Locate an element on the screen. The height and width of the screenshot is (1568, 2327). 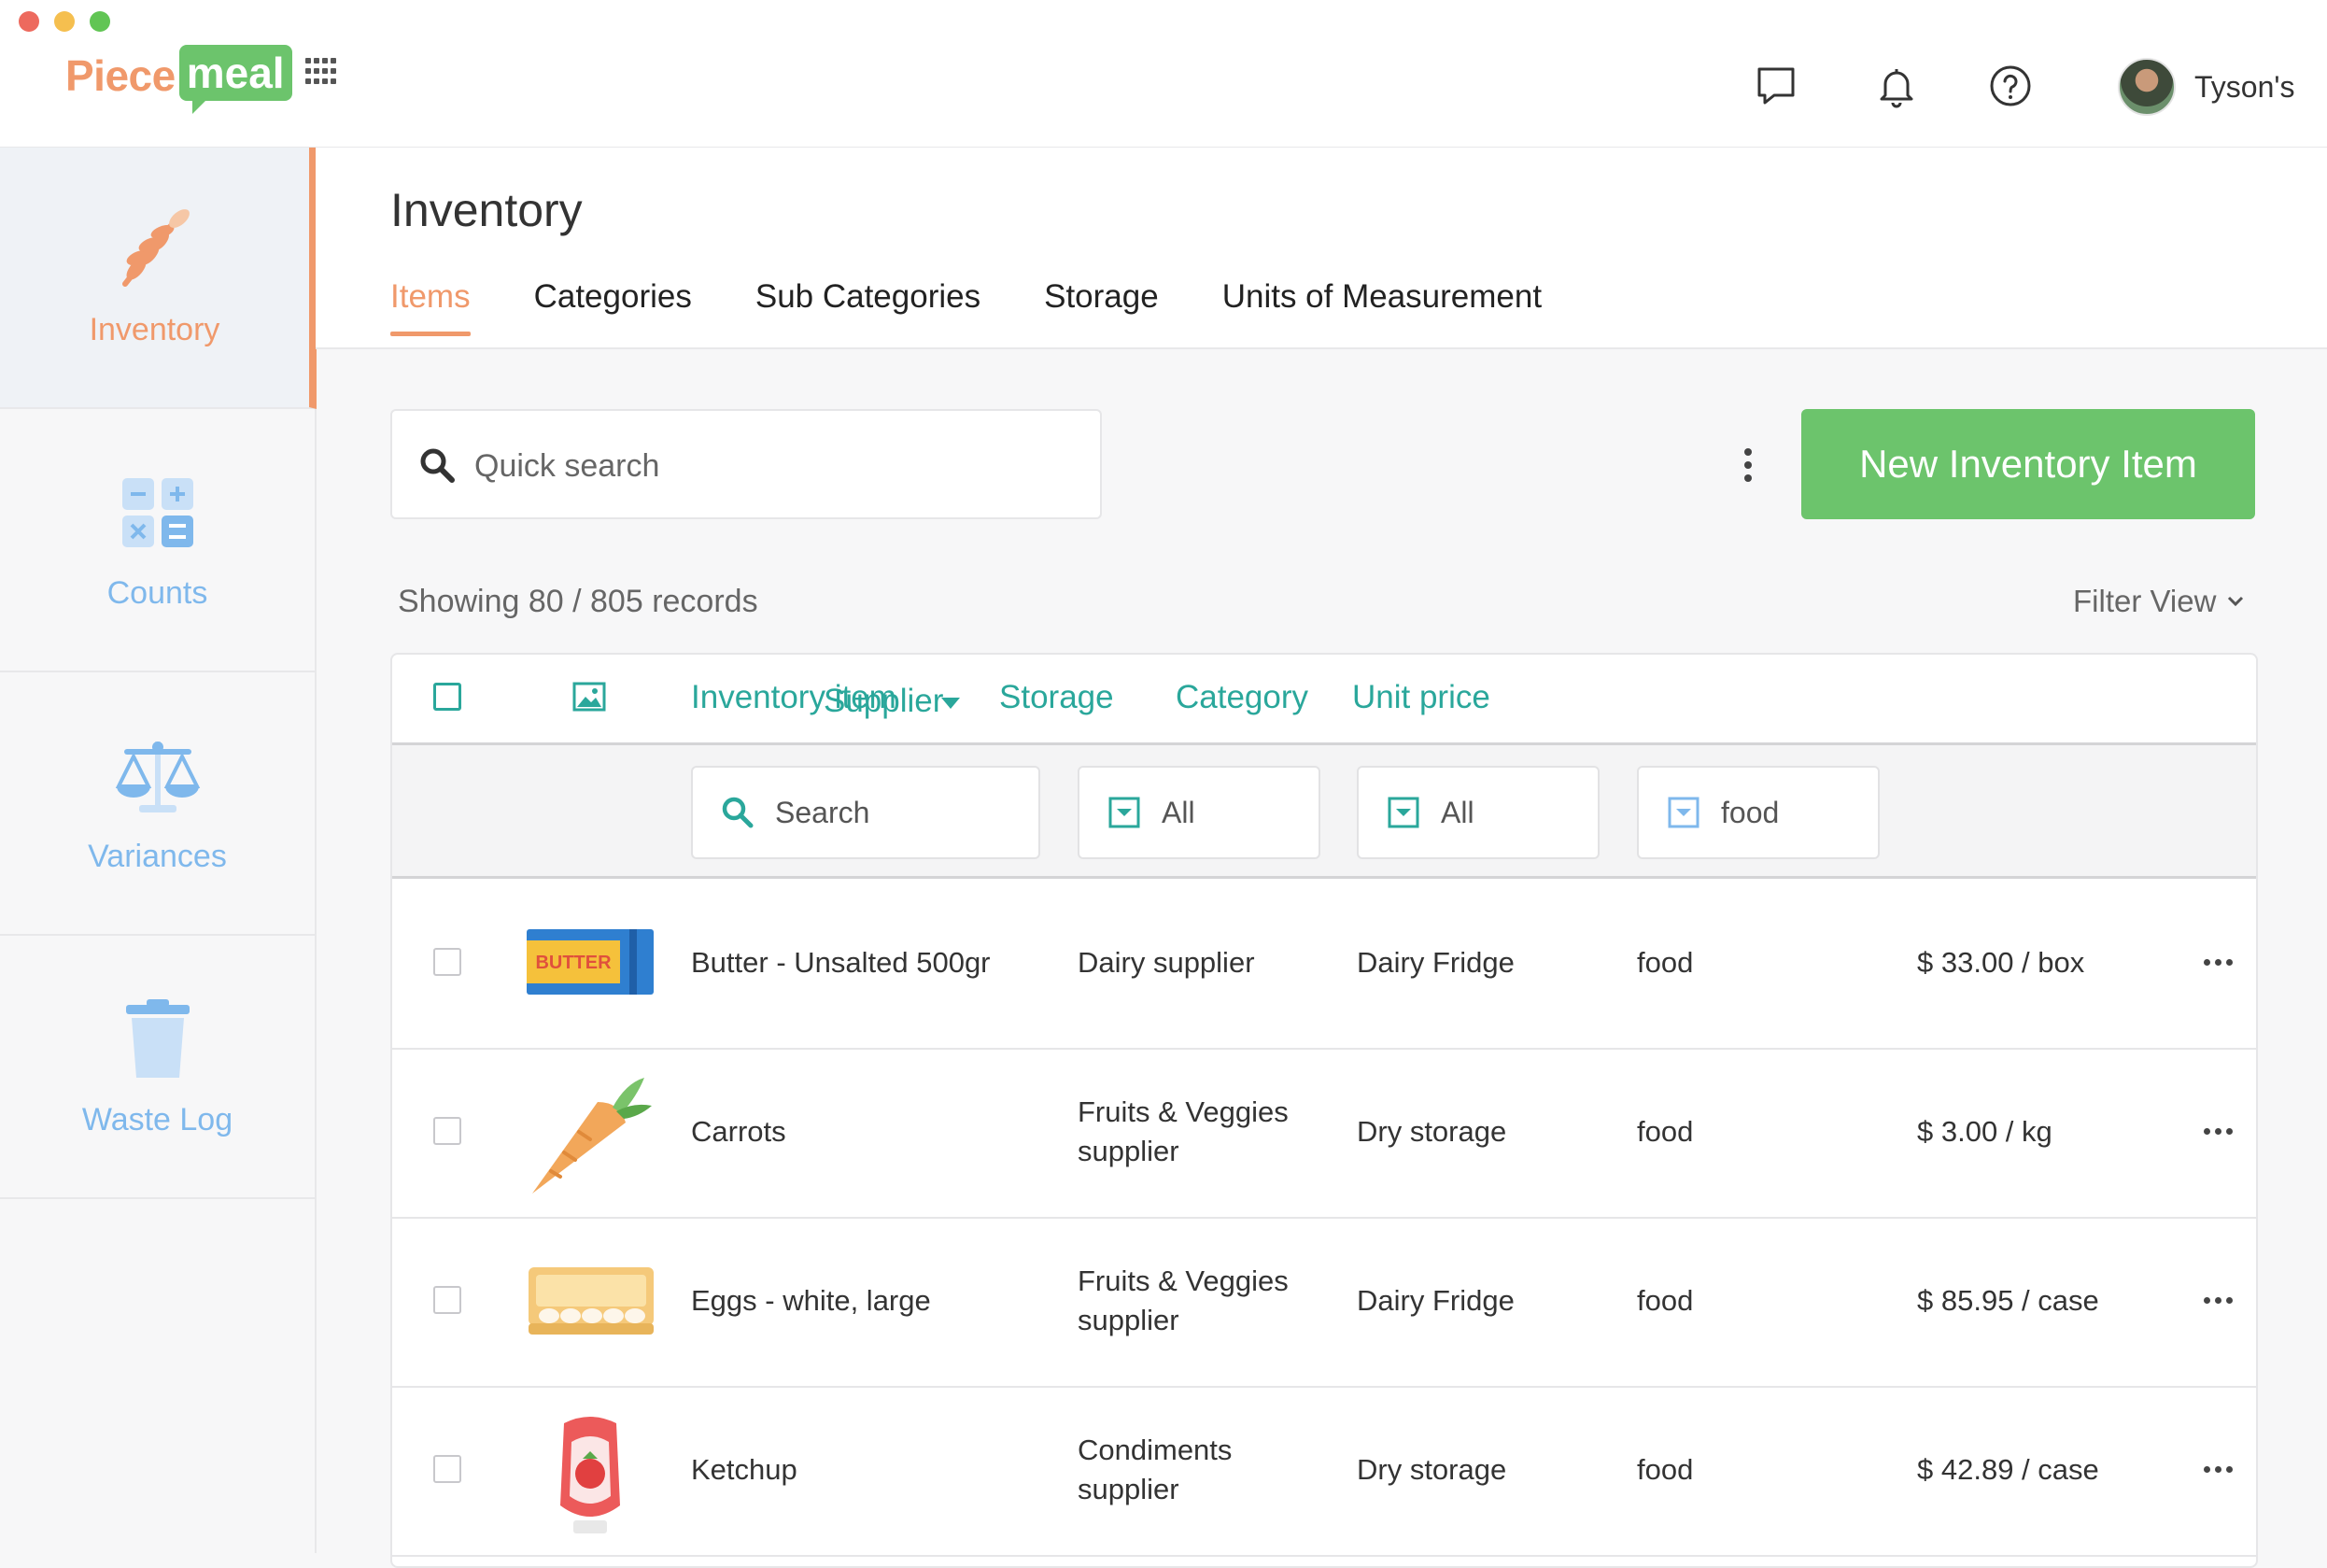
tab-sub-categories: Sub Categories is located at coordinates (867, 307).